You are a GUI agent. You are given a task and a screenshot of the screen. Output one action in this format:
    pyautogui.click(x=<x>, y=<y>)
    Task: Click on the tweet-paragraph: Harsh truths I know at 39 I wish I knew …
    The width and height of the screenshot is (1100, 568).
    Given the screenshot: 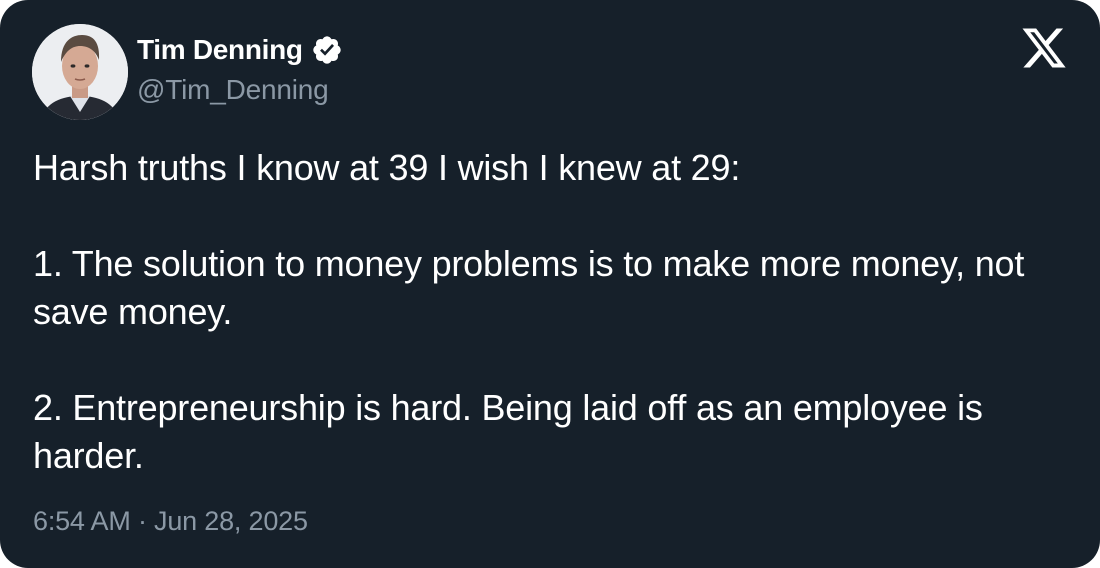 What is the action you would take?
    pyautogui.click(x=387, y=167)
    